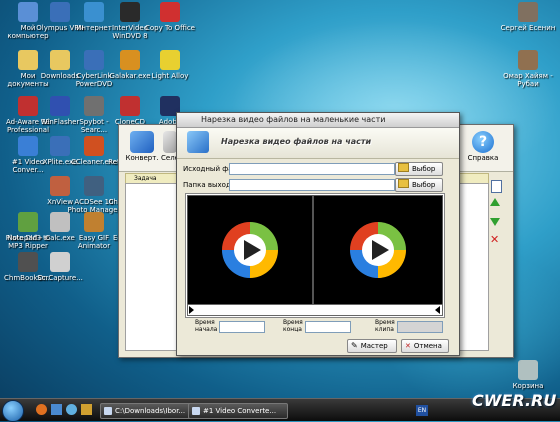 This screenshot has height=422, width=560. I want to click on output-browse-button: Выбор, so click(419, 185).